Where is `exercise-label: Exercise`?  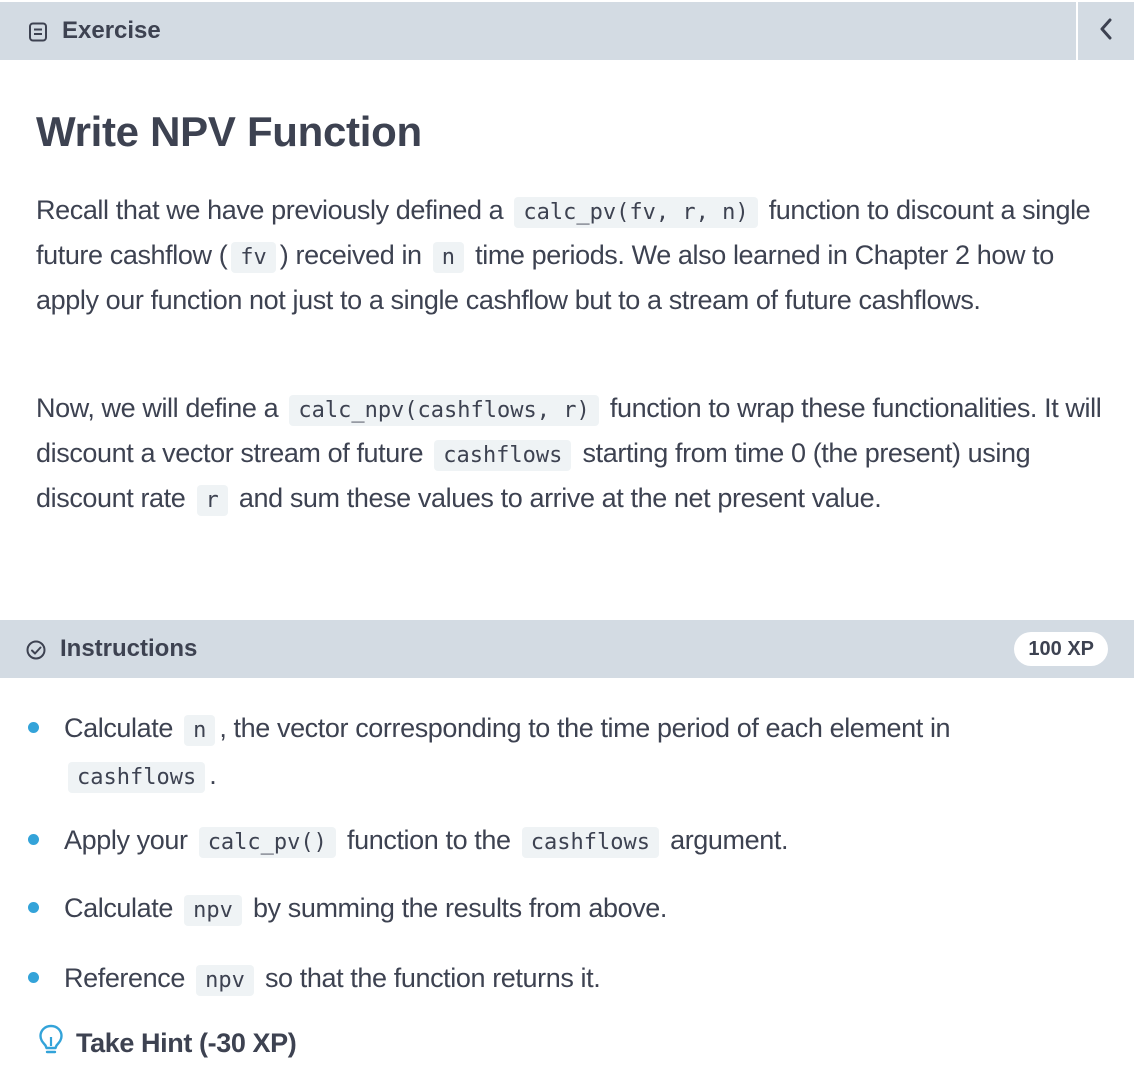
exercise-label: Exercise is located at coordinates (111, 30).